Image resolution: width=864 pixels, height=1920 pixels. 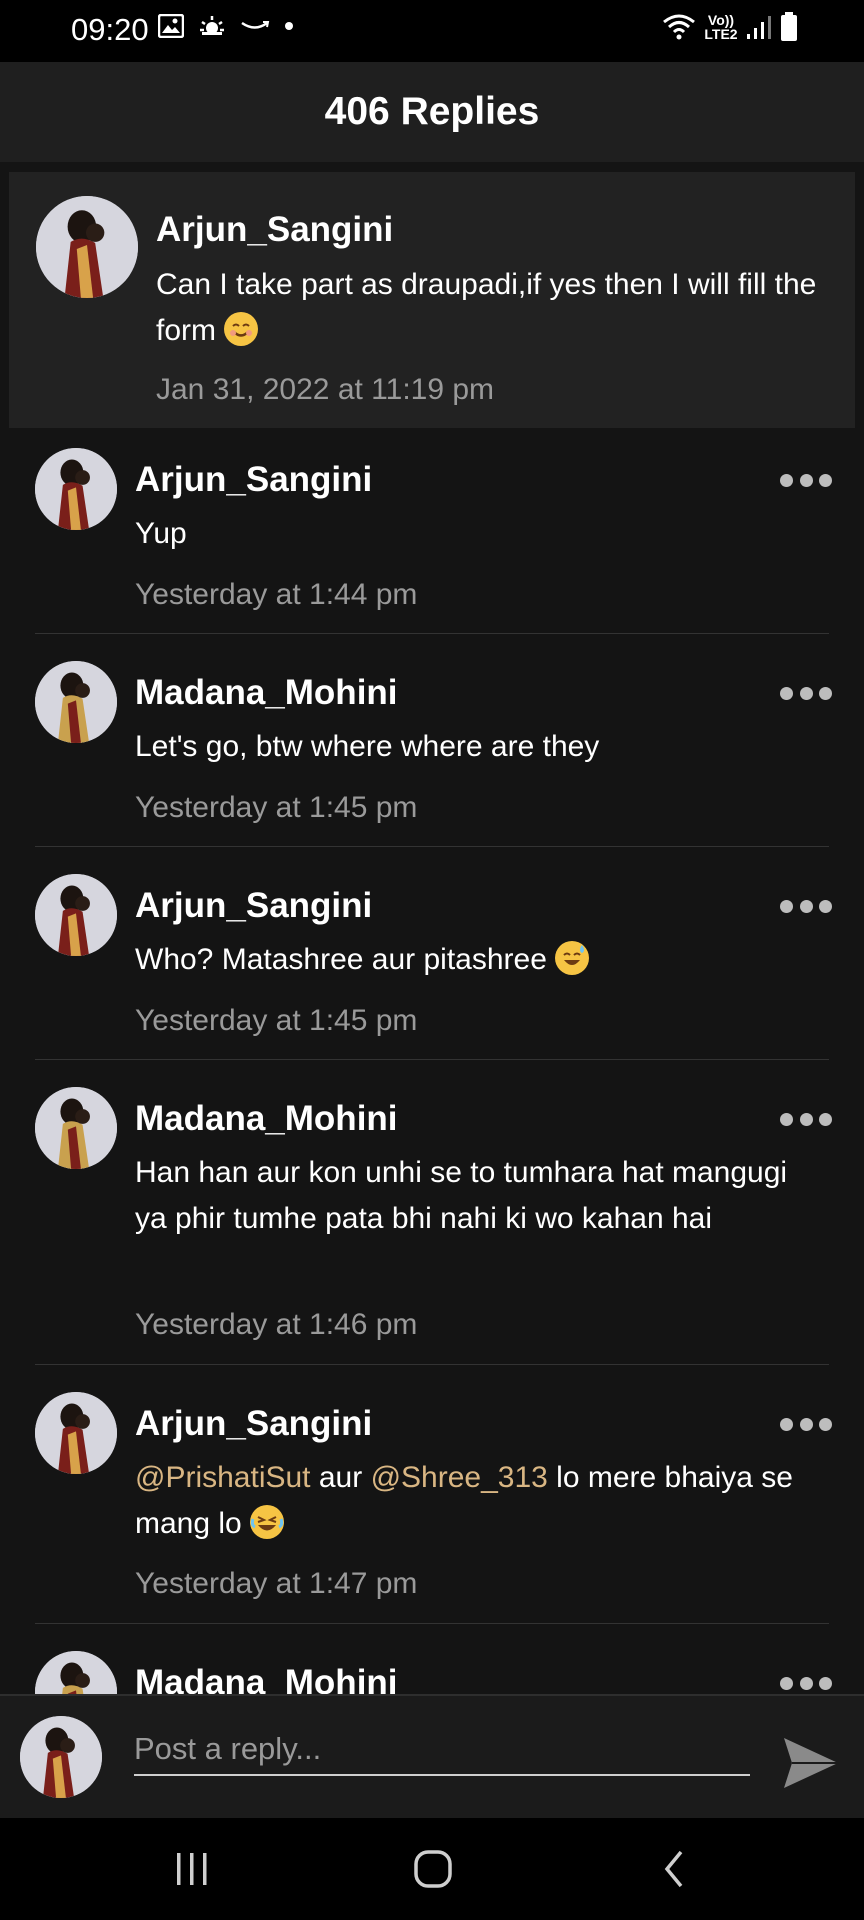 I want to click on home-icon, so click(x=433, y=1869).